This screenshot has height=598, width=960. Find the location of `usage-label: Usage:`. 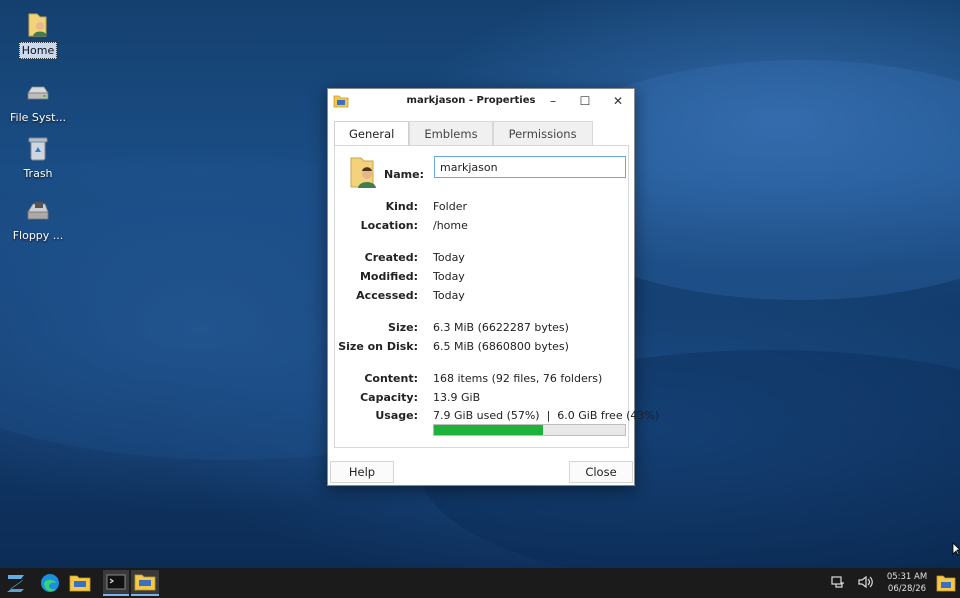

usage-label: Usage: is located at coordinates (396, 415).